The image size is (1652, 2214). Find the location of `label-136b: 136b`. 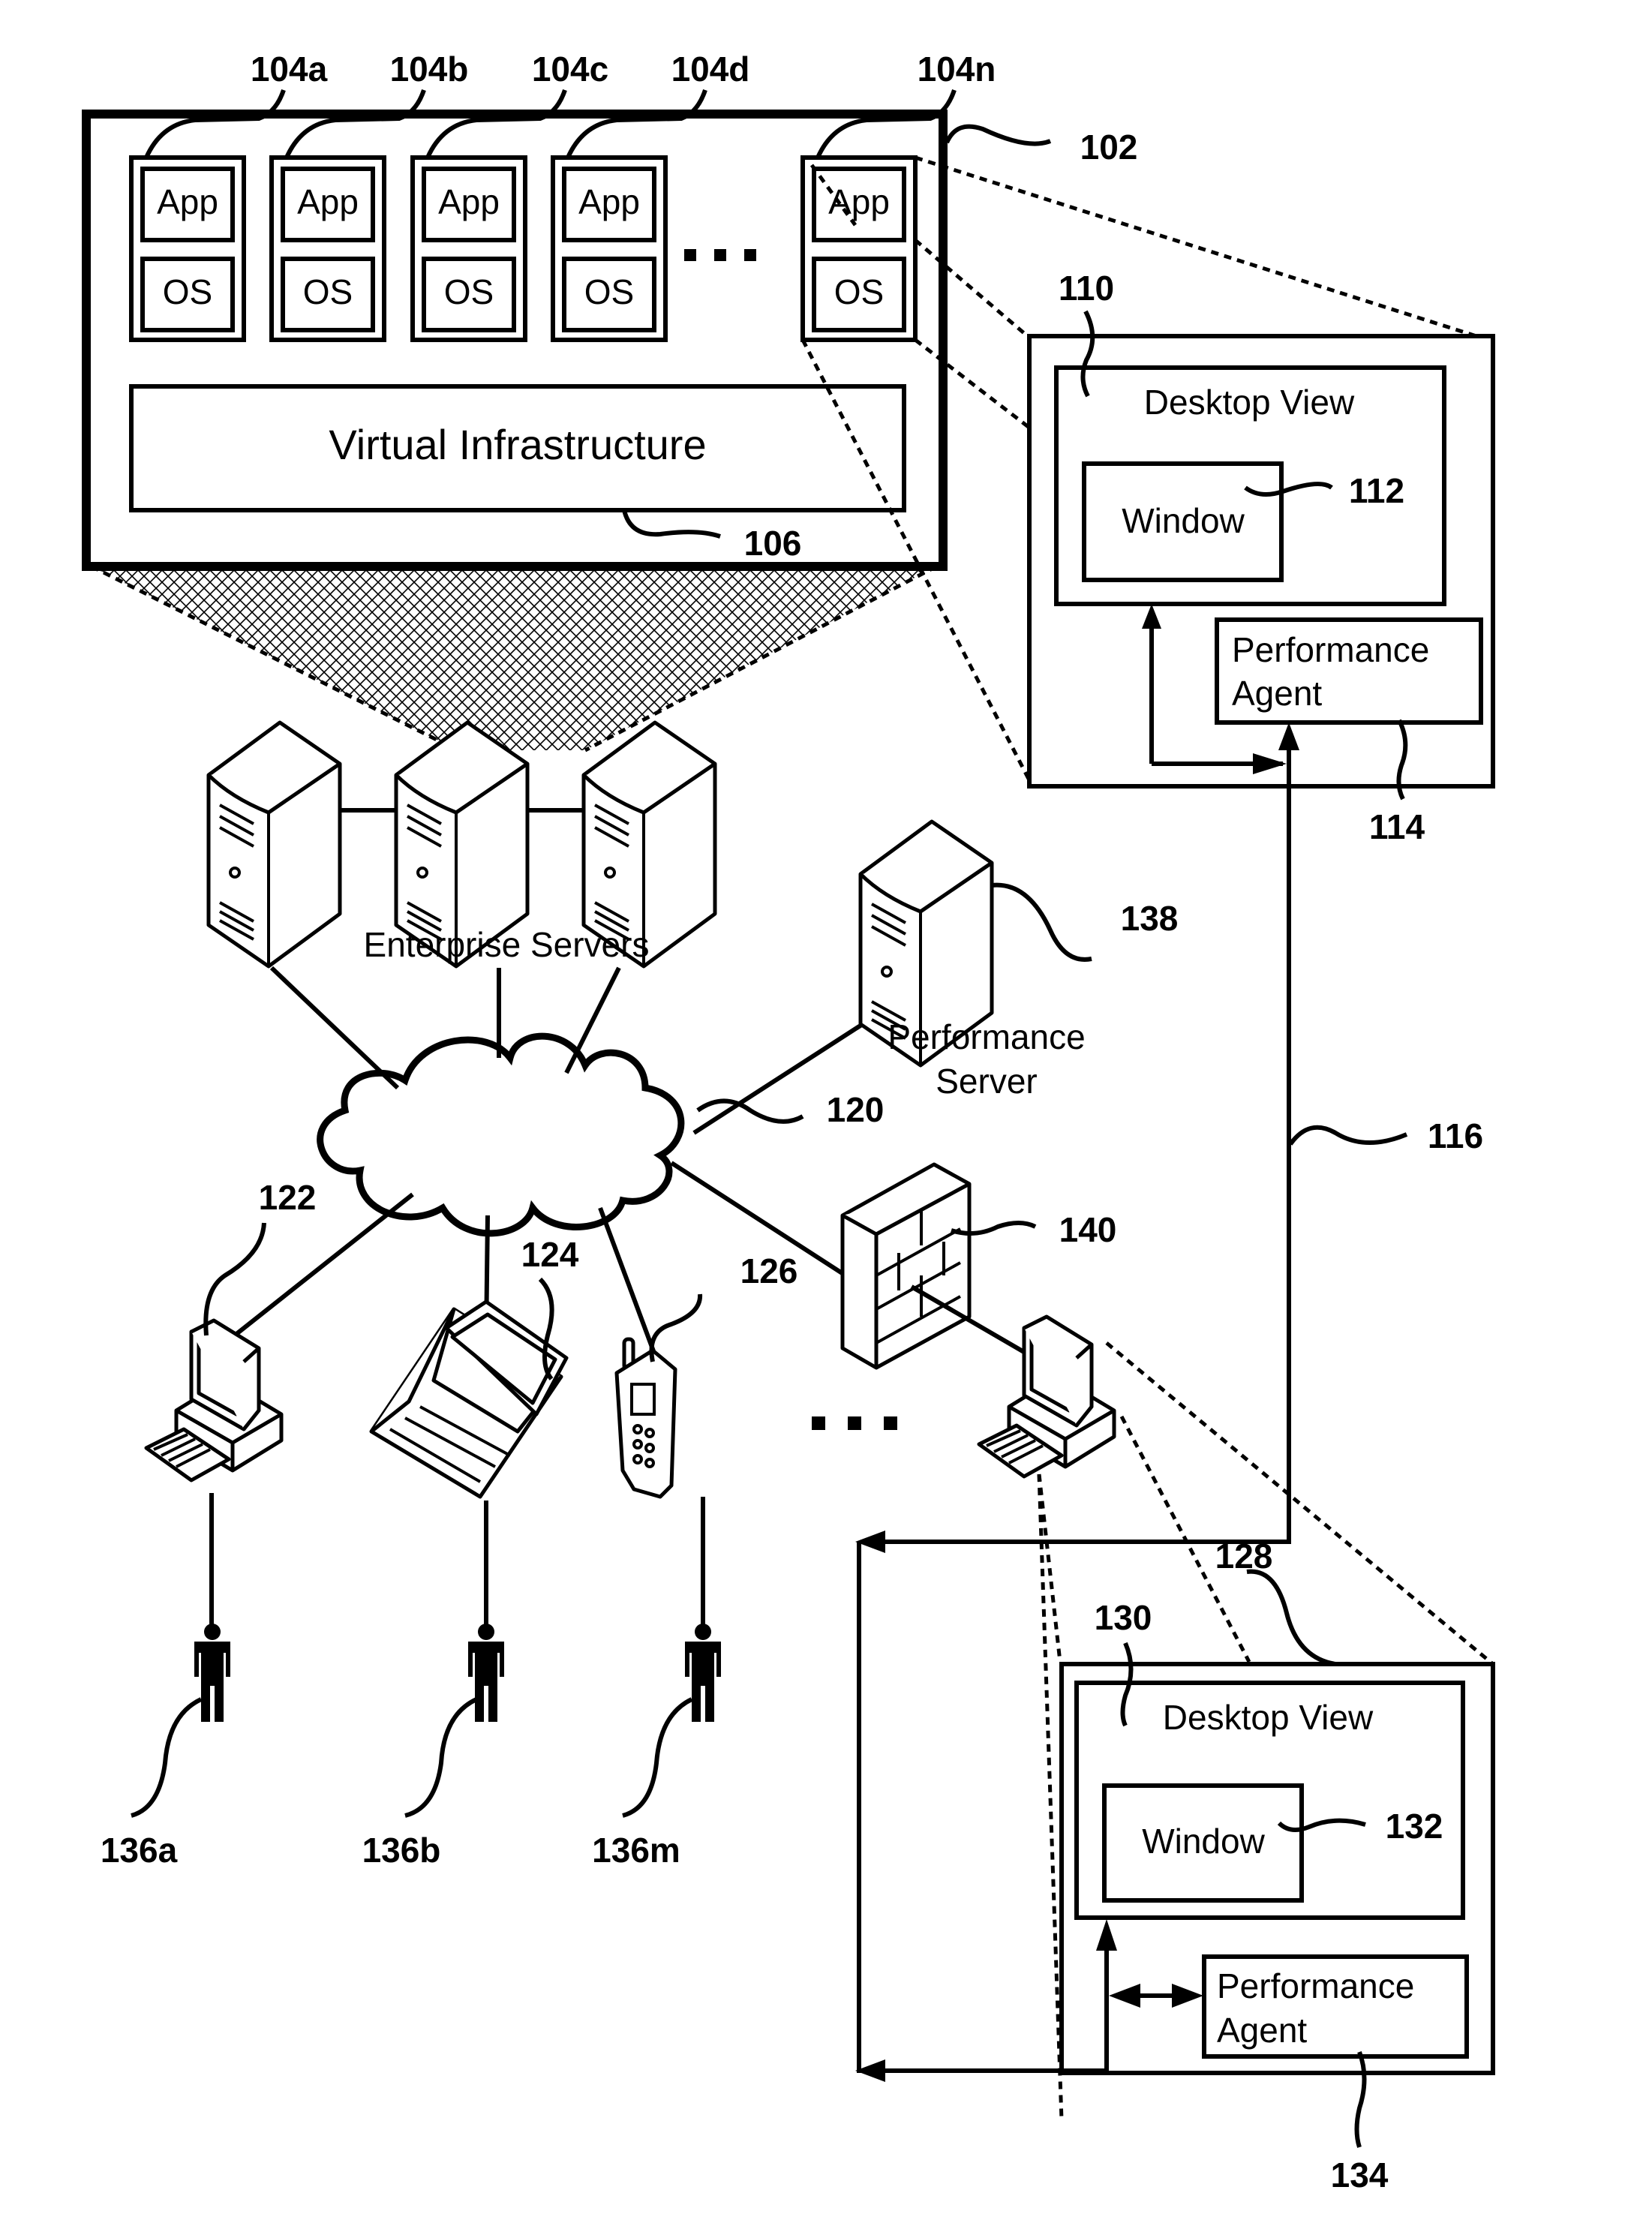

label-136b: 136b is located at coordinates (401, 1850).